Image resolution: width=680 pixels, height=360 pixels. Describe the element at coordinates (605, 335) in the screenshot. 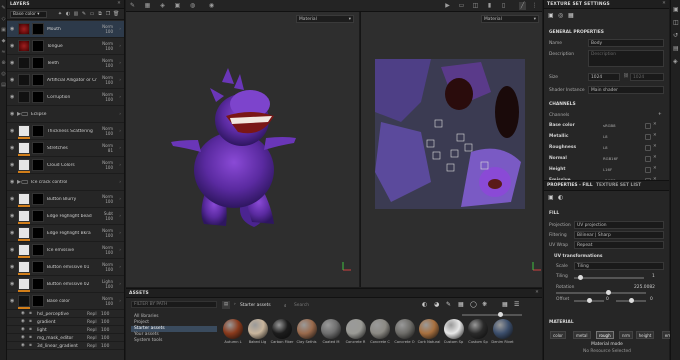

I see `material-channel-toggle: rough` at that location.